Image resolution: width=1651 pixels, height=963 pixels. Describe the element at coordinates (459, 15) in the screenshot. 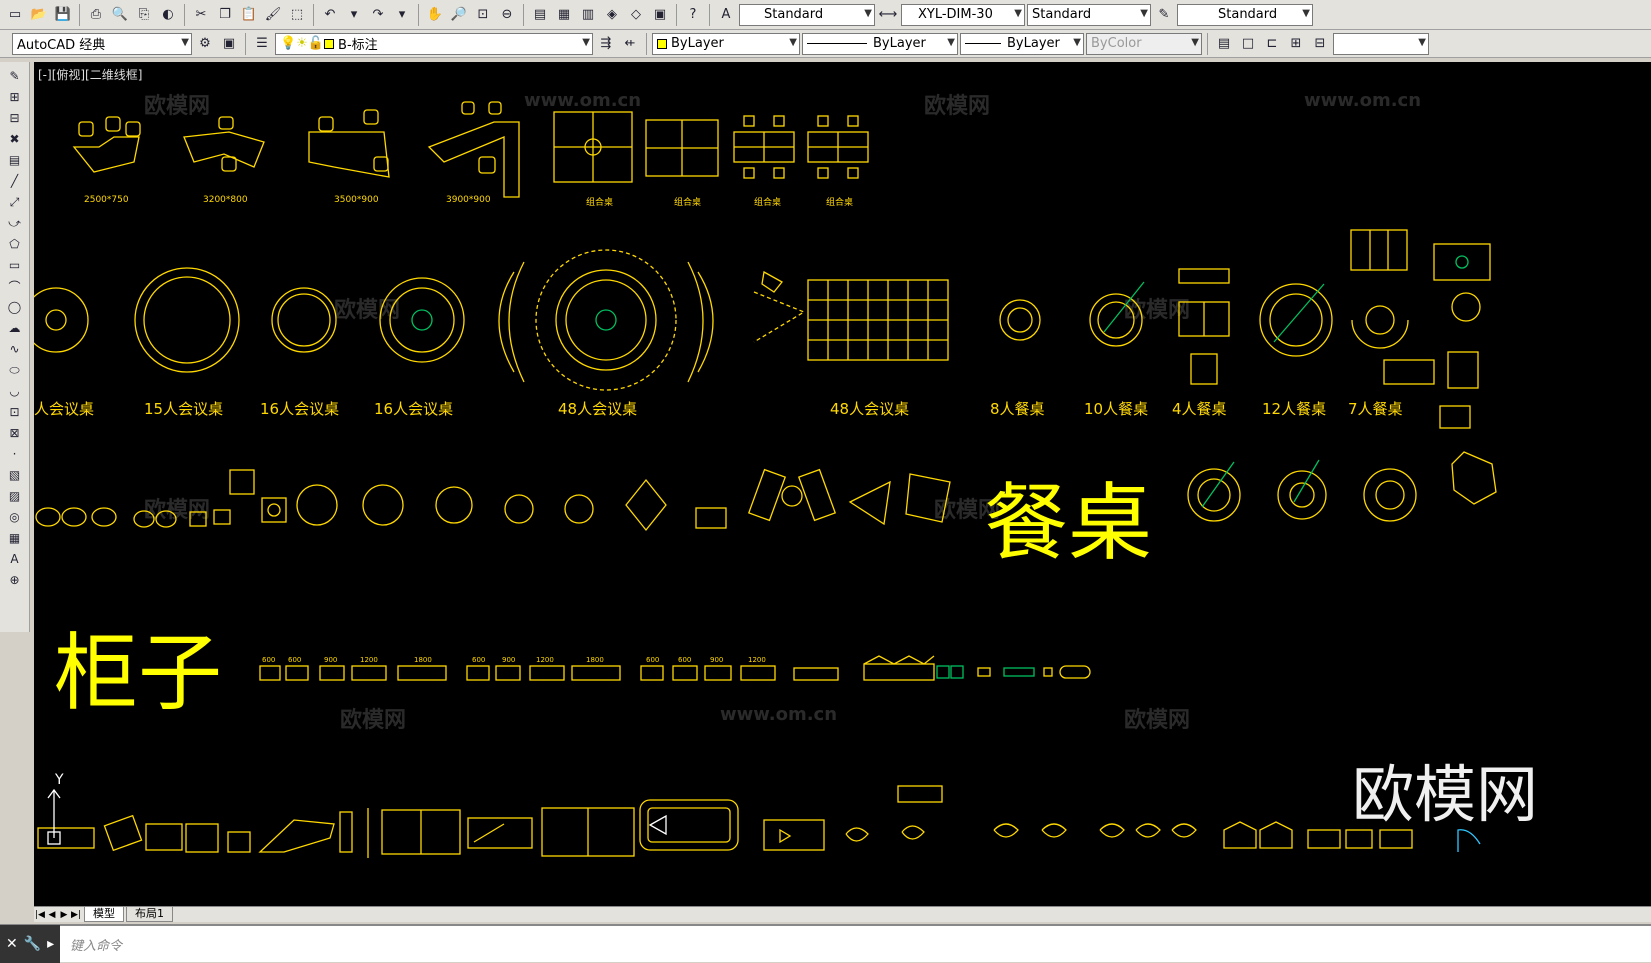

I see `zoom-realtime-icon: 🔎` at that location.